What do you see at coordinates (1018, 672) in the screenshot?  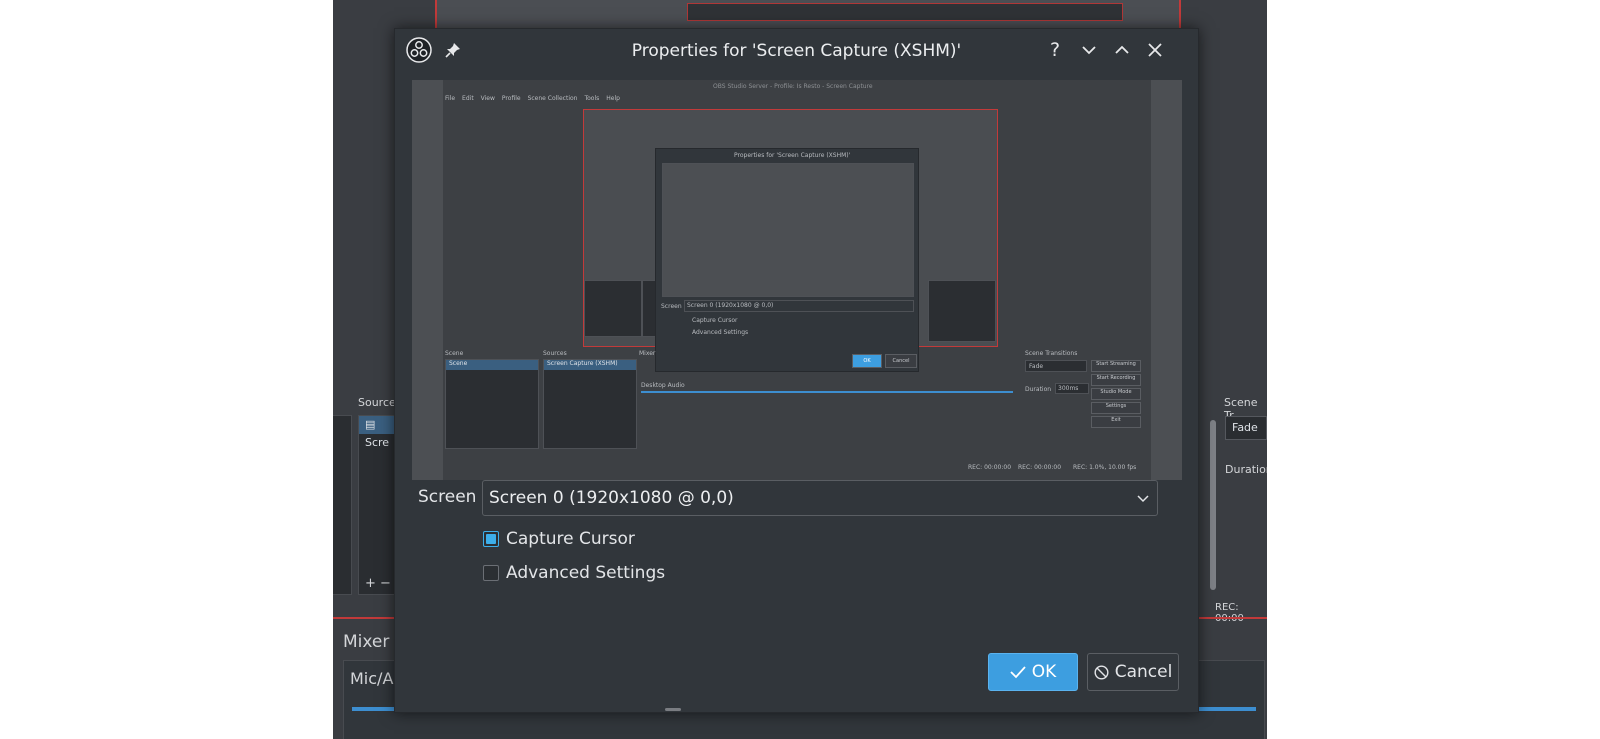 I see `checkmark-icon` at bounding box center [1018, 672].